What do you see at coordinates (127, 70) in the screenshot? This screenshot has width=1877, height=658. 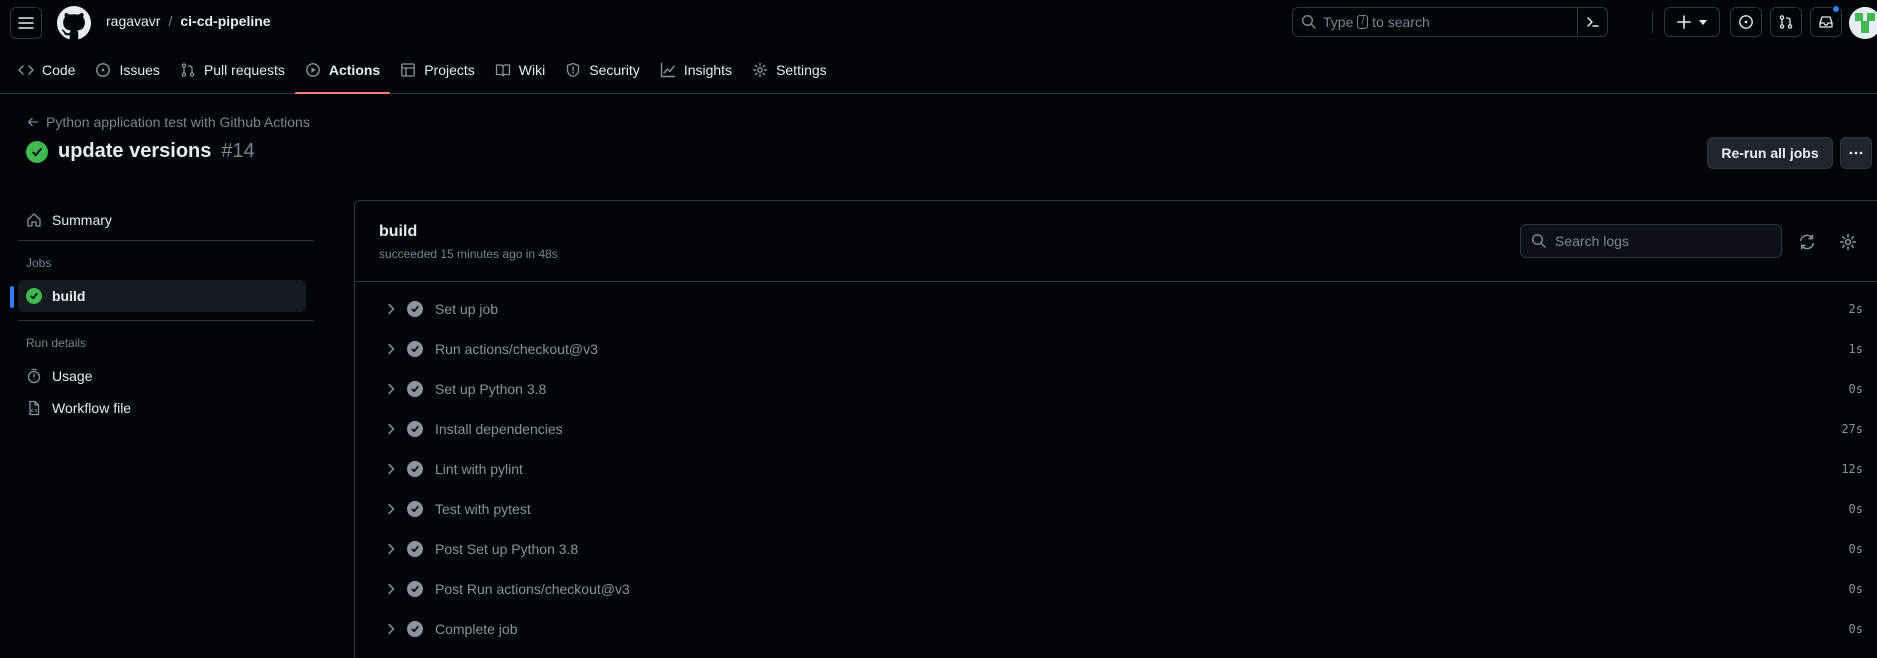 I see `tab-issues: Issues` at bounding box center [127, 70].